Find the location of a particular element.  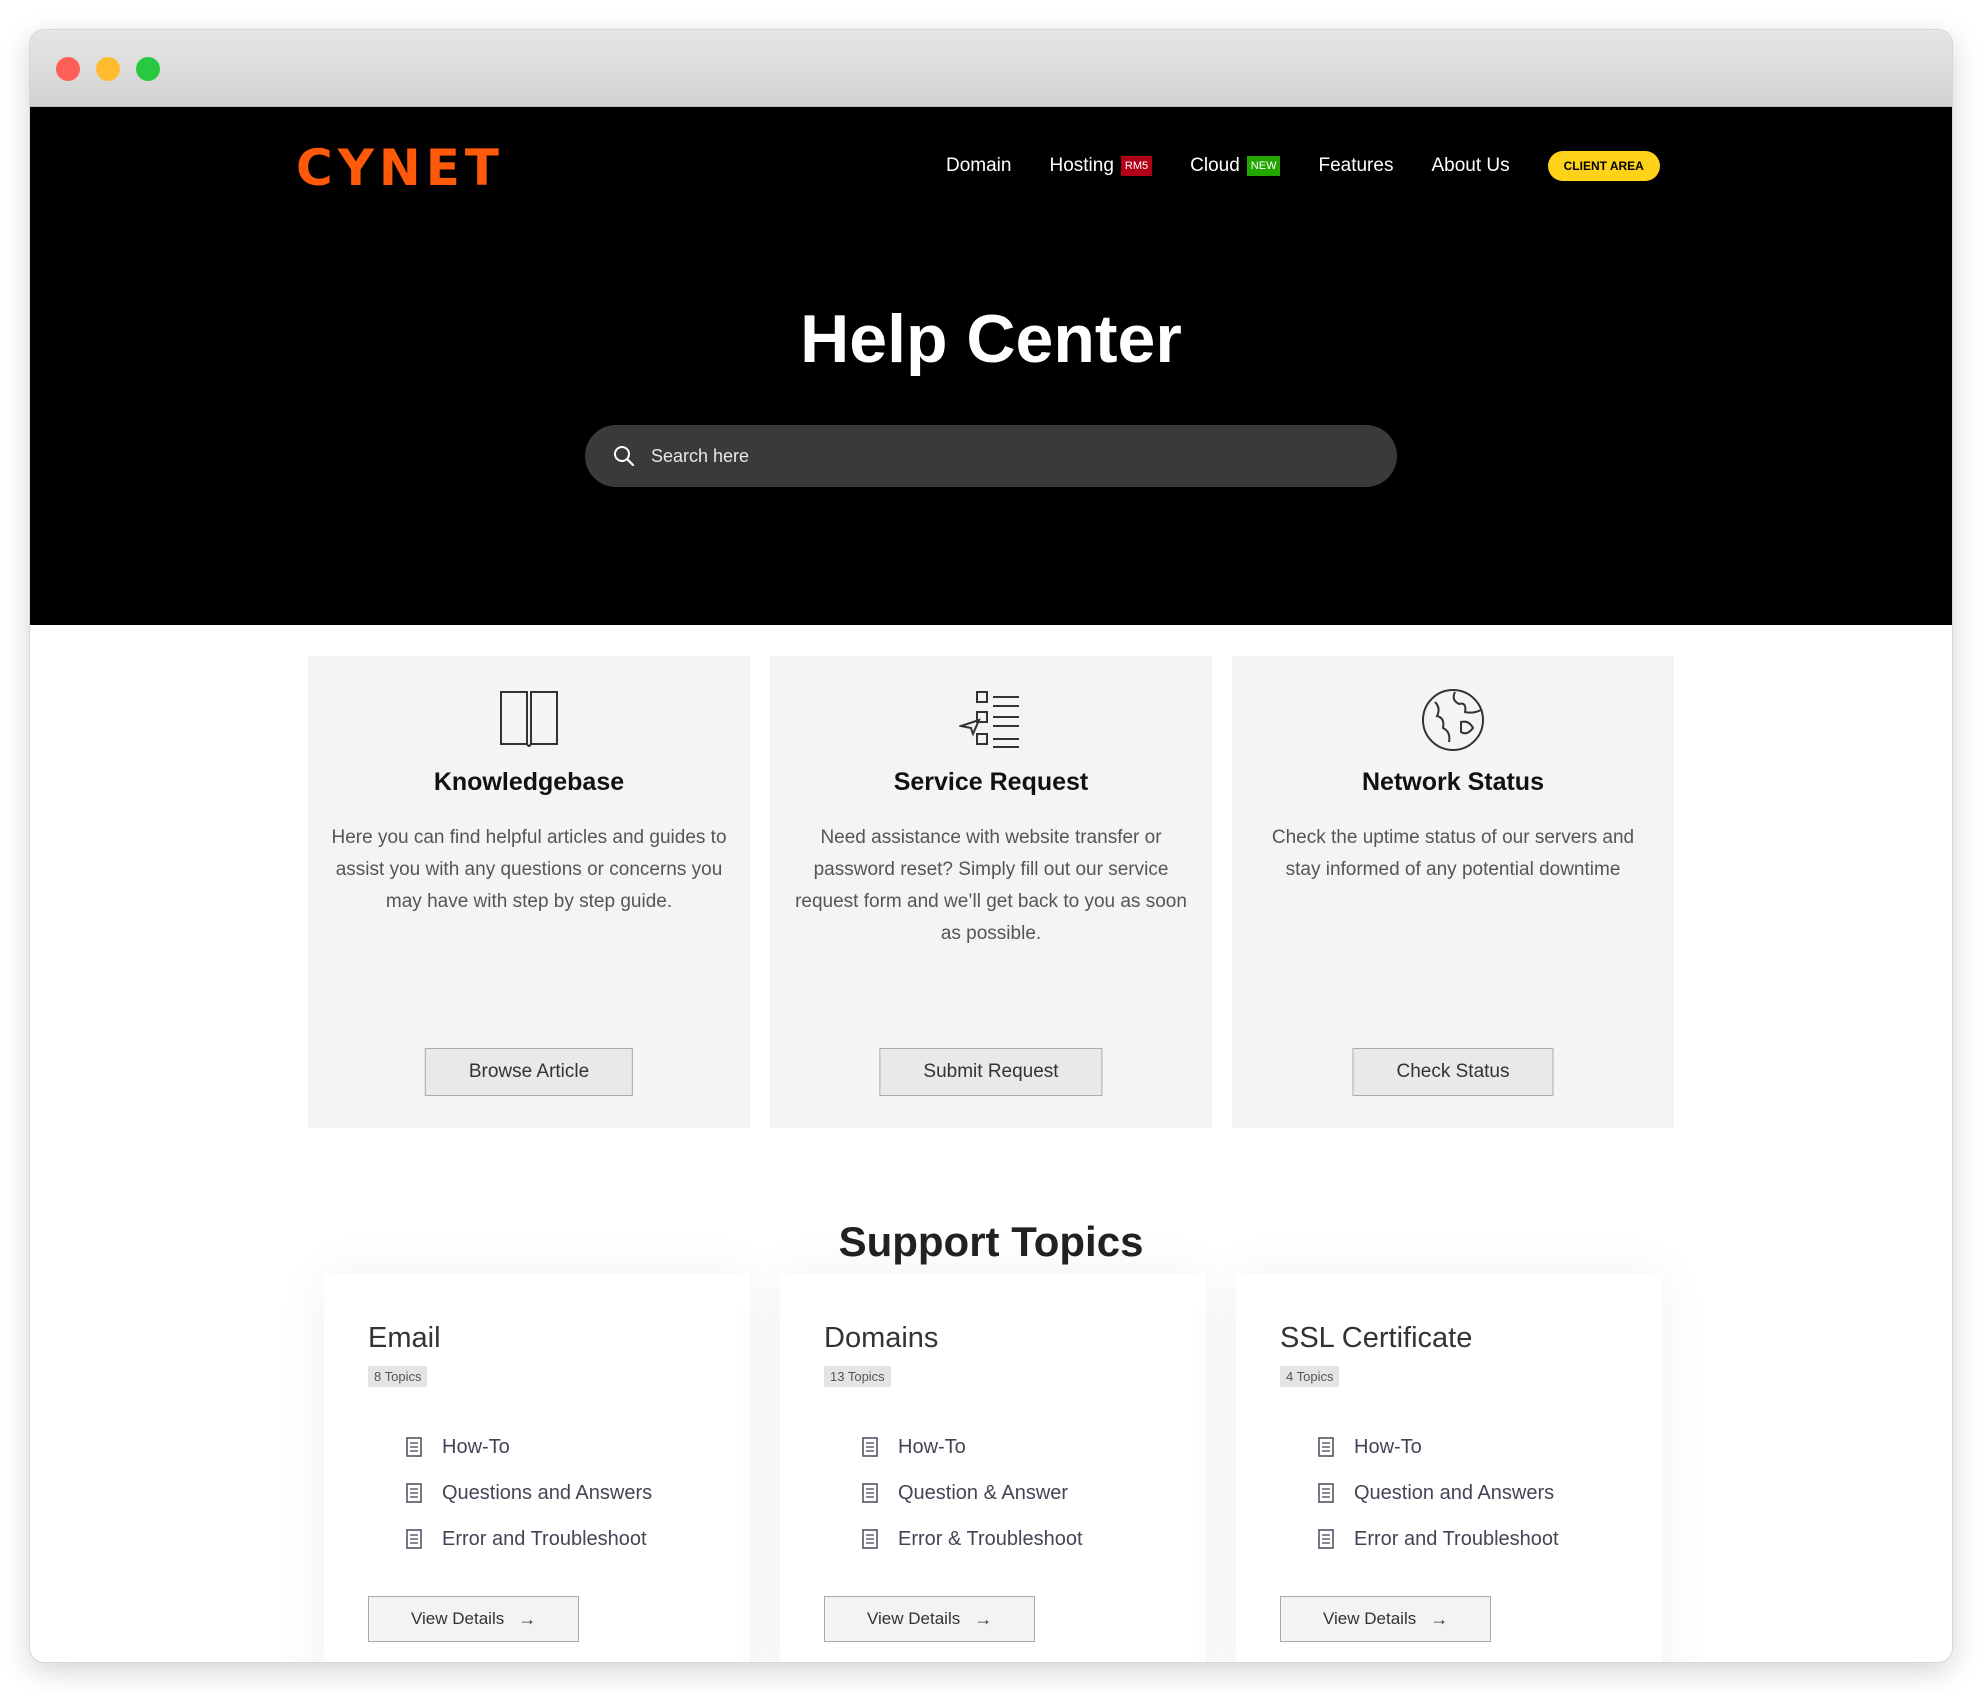

check-status-button: Check Status is located at coordinates (1453, 1072).